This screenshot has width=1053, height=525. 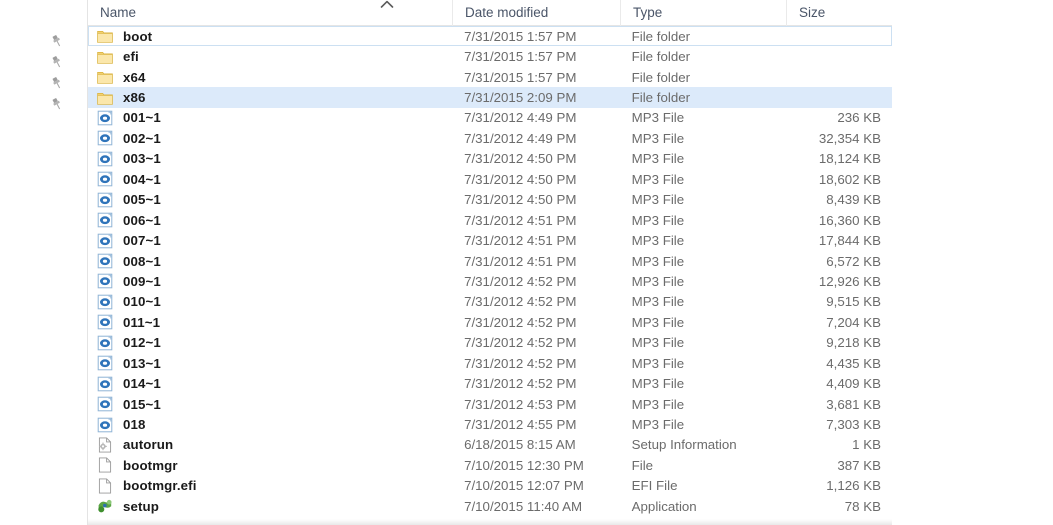 What do you see at coordinates (270, 118) in the screenshot?
I see `file-name-cell: 001~1` at bounding box center [270, 118].